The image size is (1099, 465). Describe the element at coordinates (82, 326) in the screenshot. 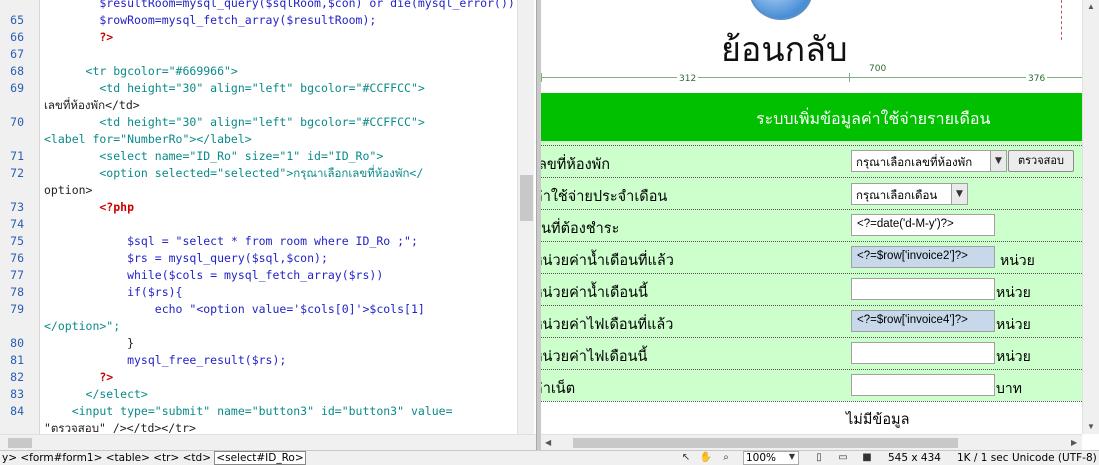

I see `code-line: </option>";` at that location.